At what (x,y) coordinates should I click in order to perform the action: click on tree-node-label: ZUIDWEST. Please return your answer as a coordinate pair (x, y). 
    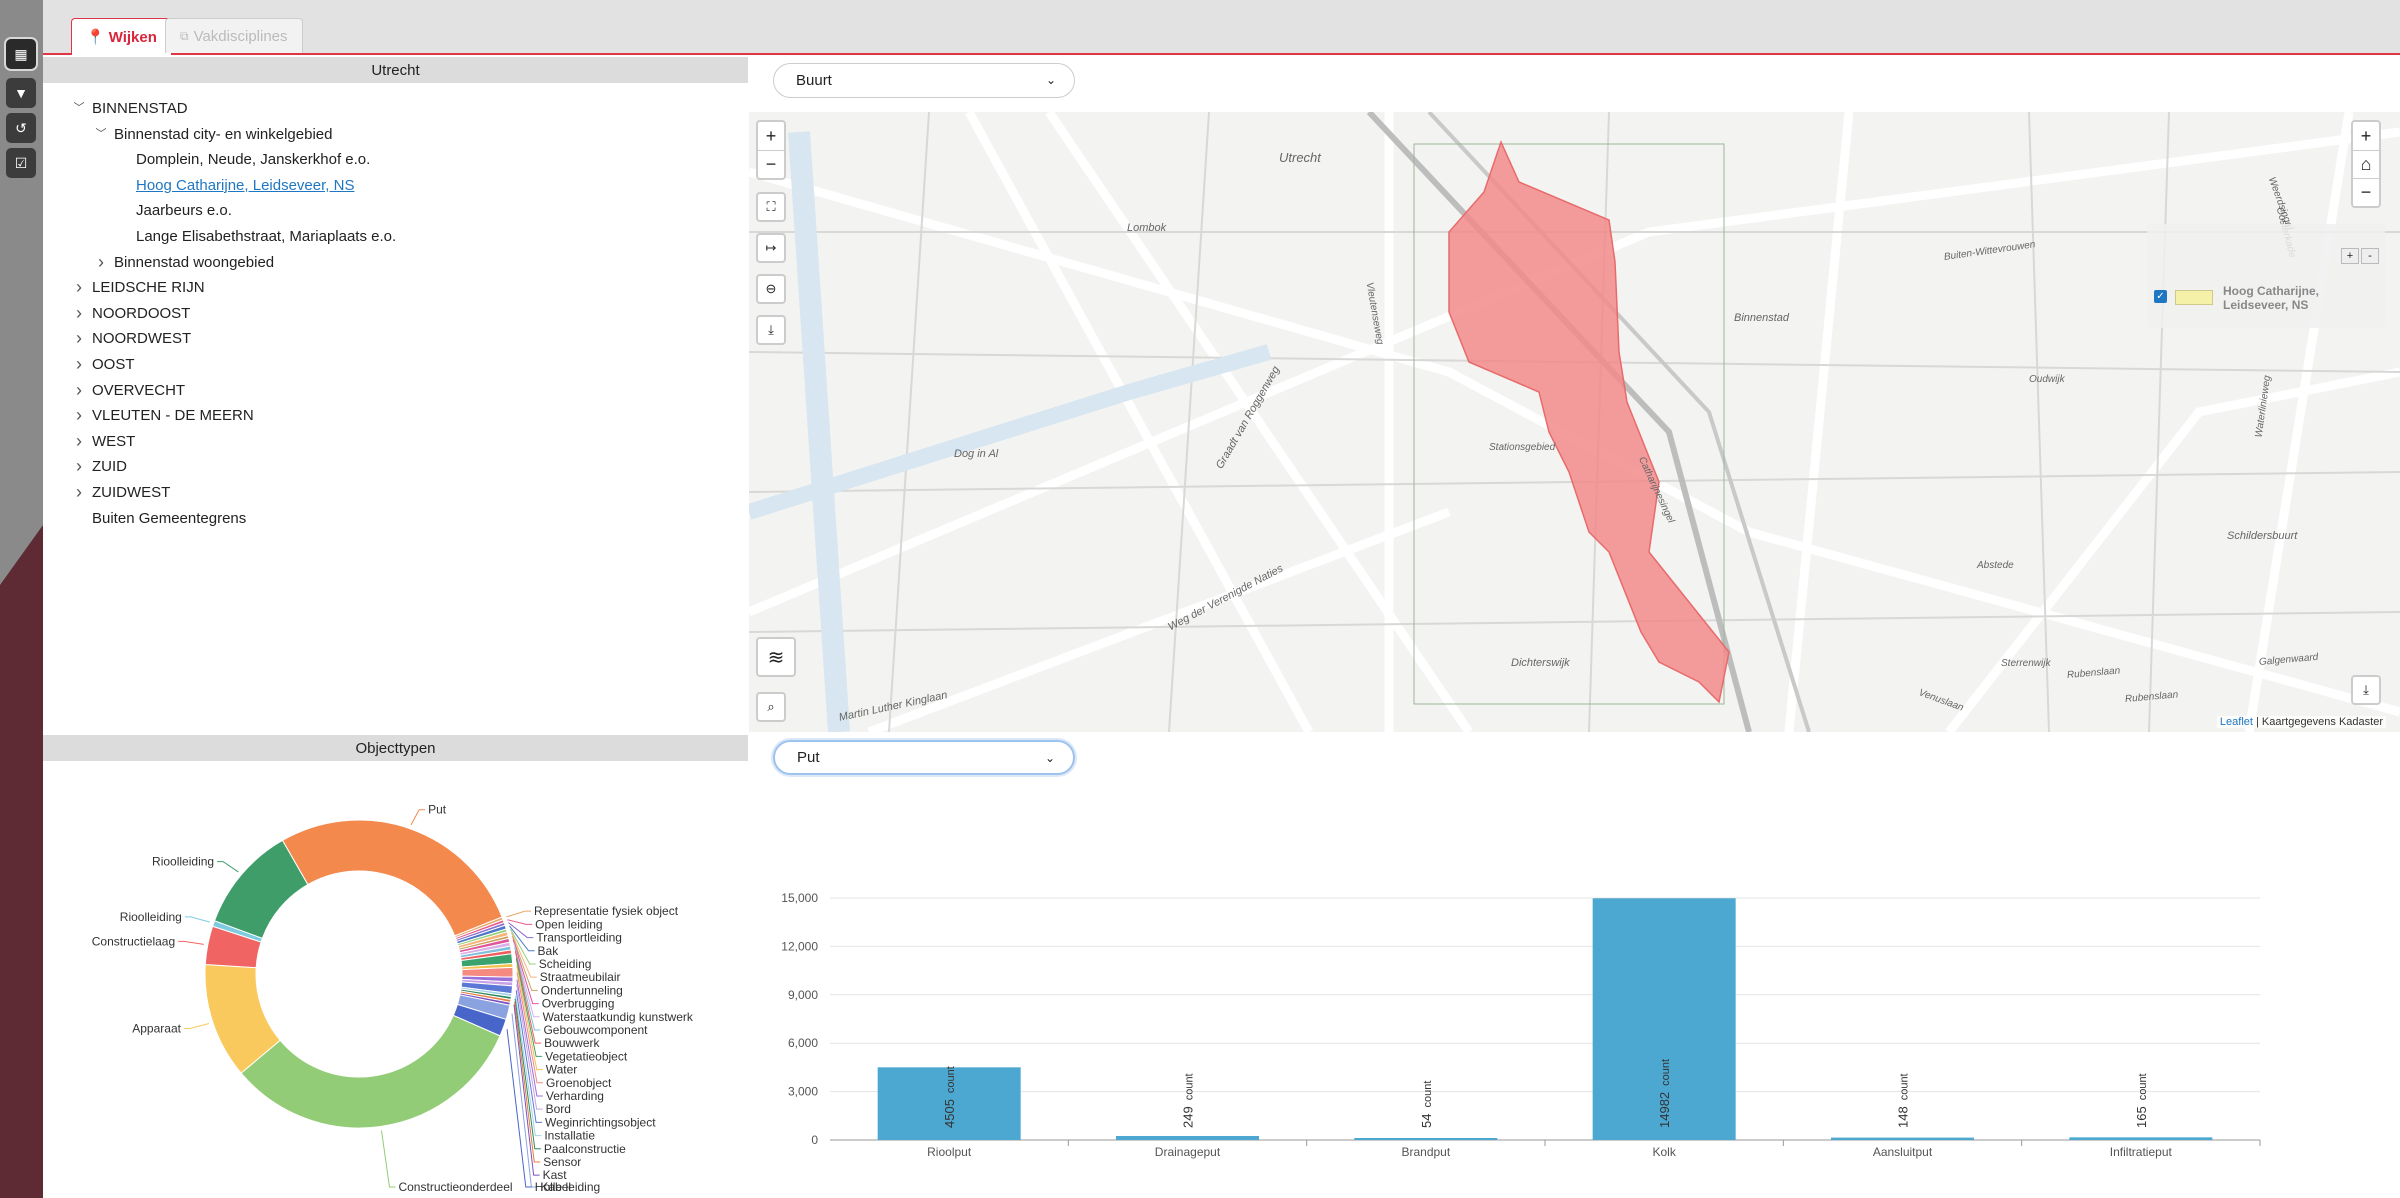
    Looking at the image, I should click on (131, 493).